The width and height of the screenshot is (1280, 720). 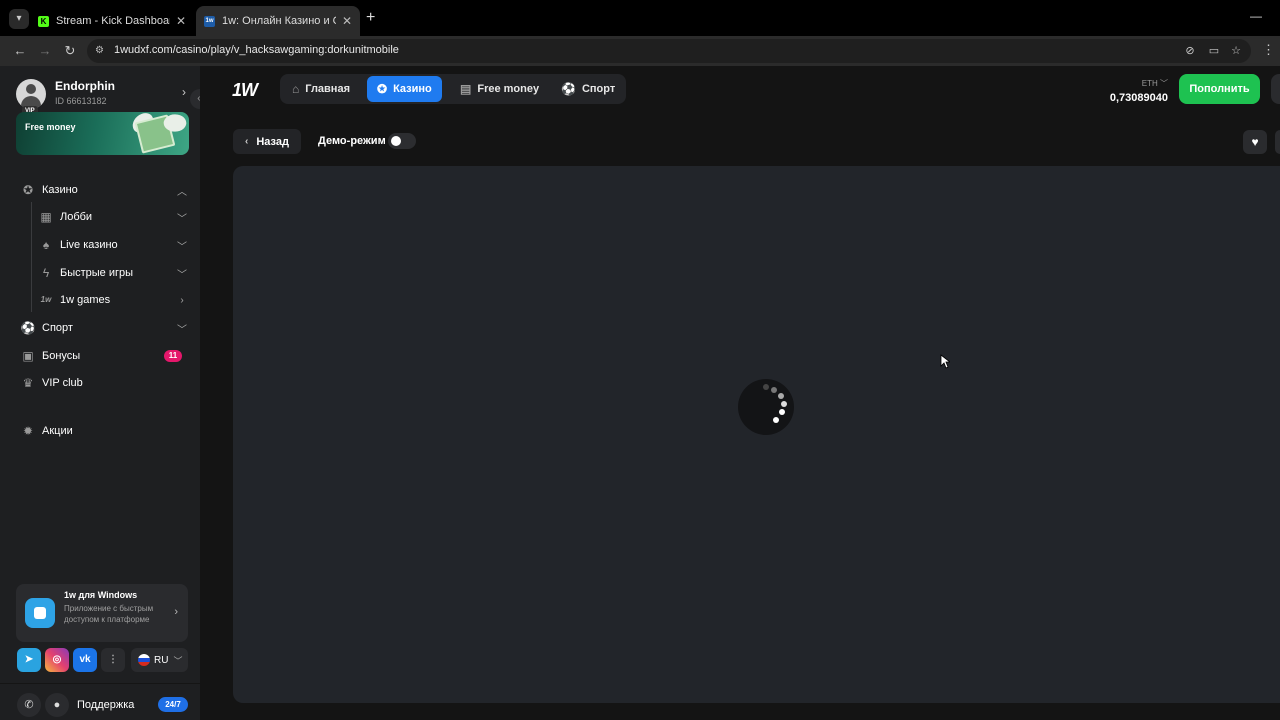 I want to click on sidebar-item-promotions: ✹ Акции, so click(x=104, y=431).